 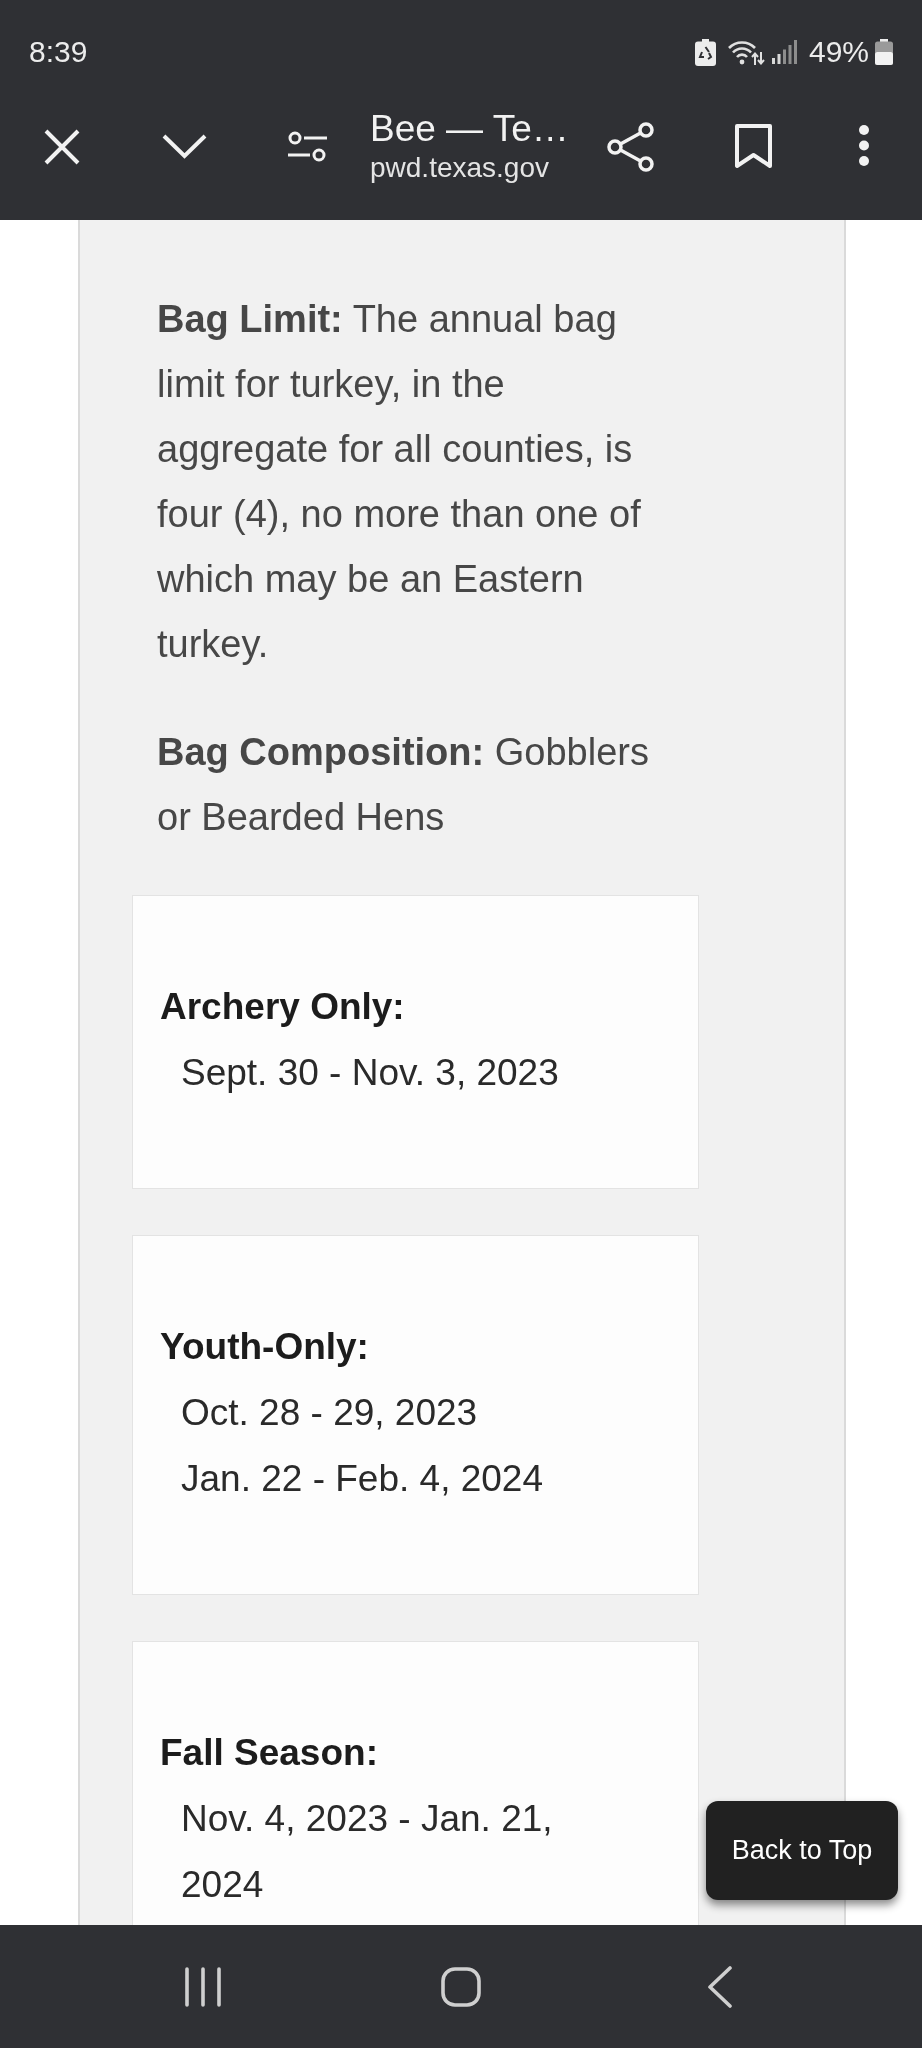 I want to click on season-date: Nov. 4, 2023 - Jan. 21, 2024, so click(x=367, y=1852).